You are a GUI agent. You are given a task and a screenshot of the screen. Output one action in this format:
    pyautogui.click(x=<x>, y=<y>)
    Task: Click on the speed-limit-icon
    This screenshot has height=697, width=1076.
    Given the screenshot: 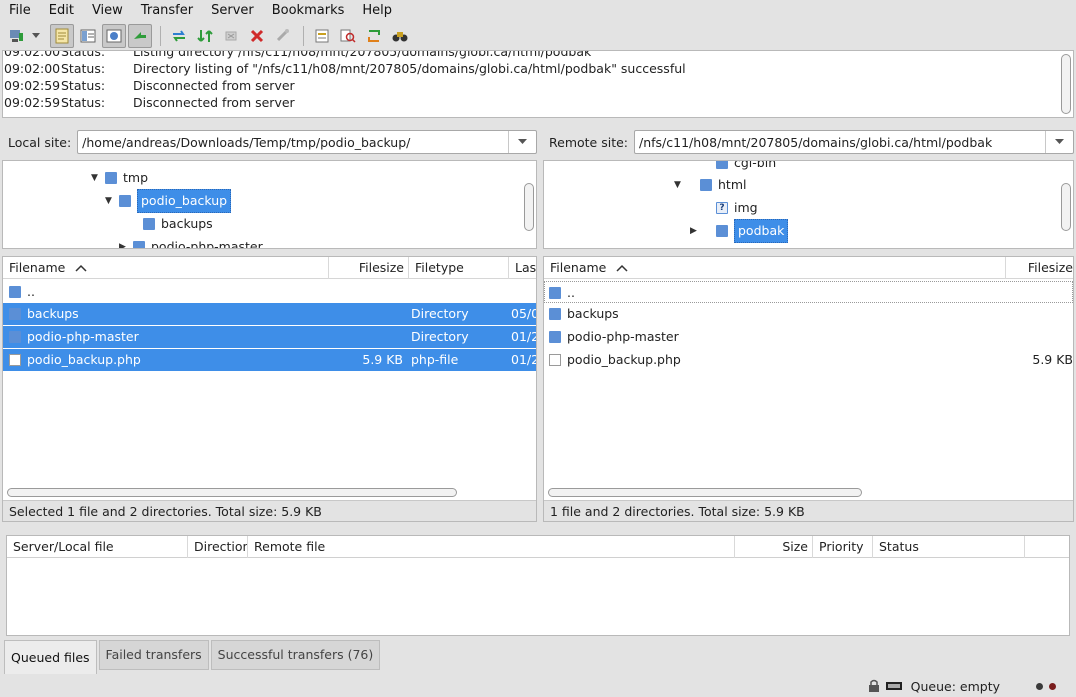 What is the action you would take?
    pyautogui.click(x=894, y=686)
    